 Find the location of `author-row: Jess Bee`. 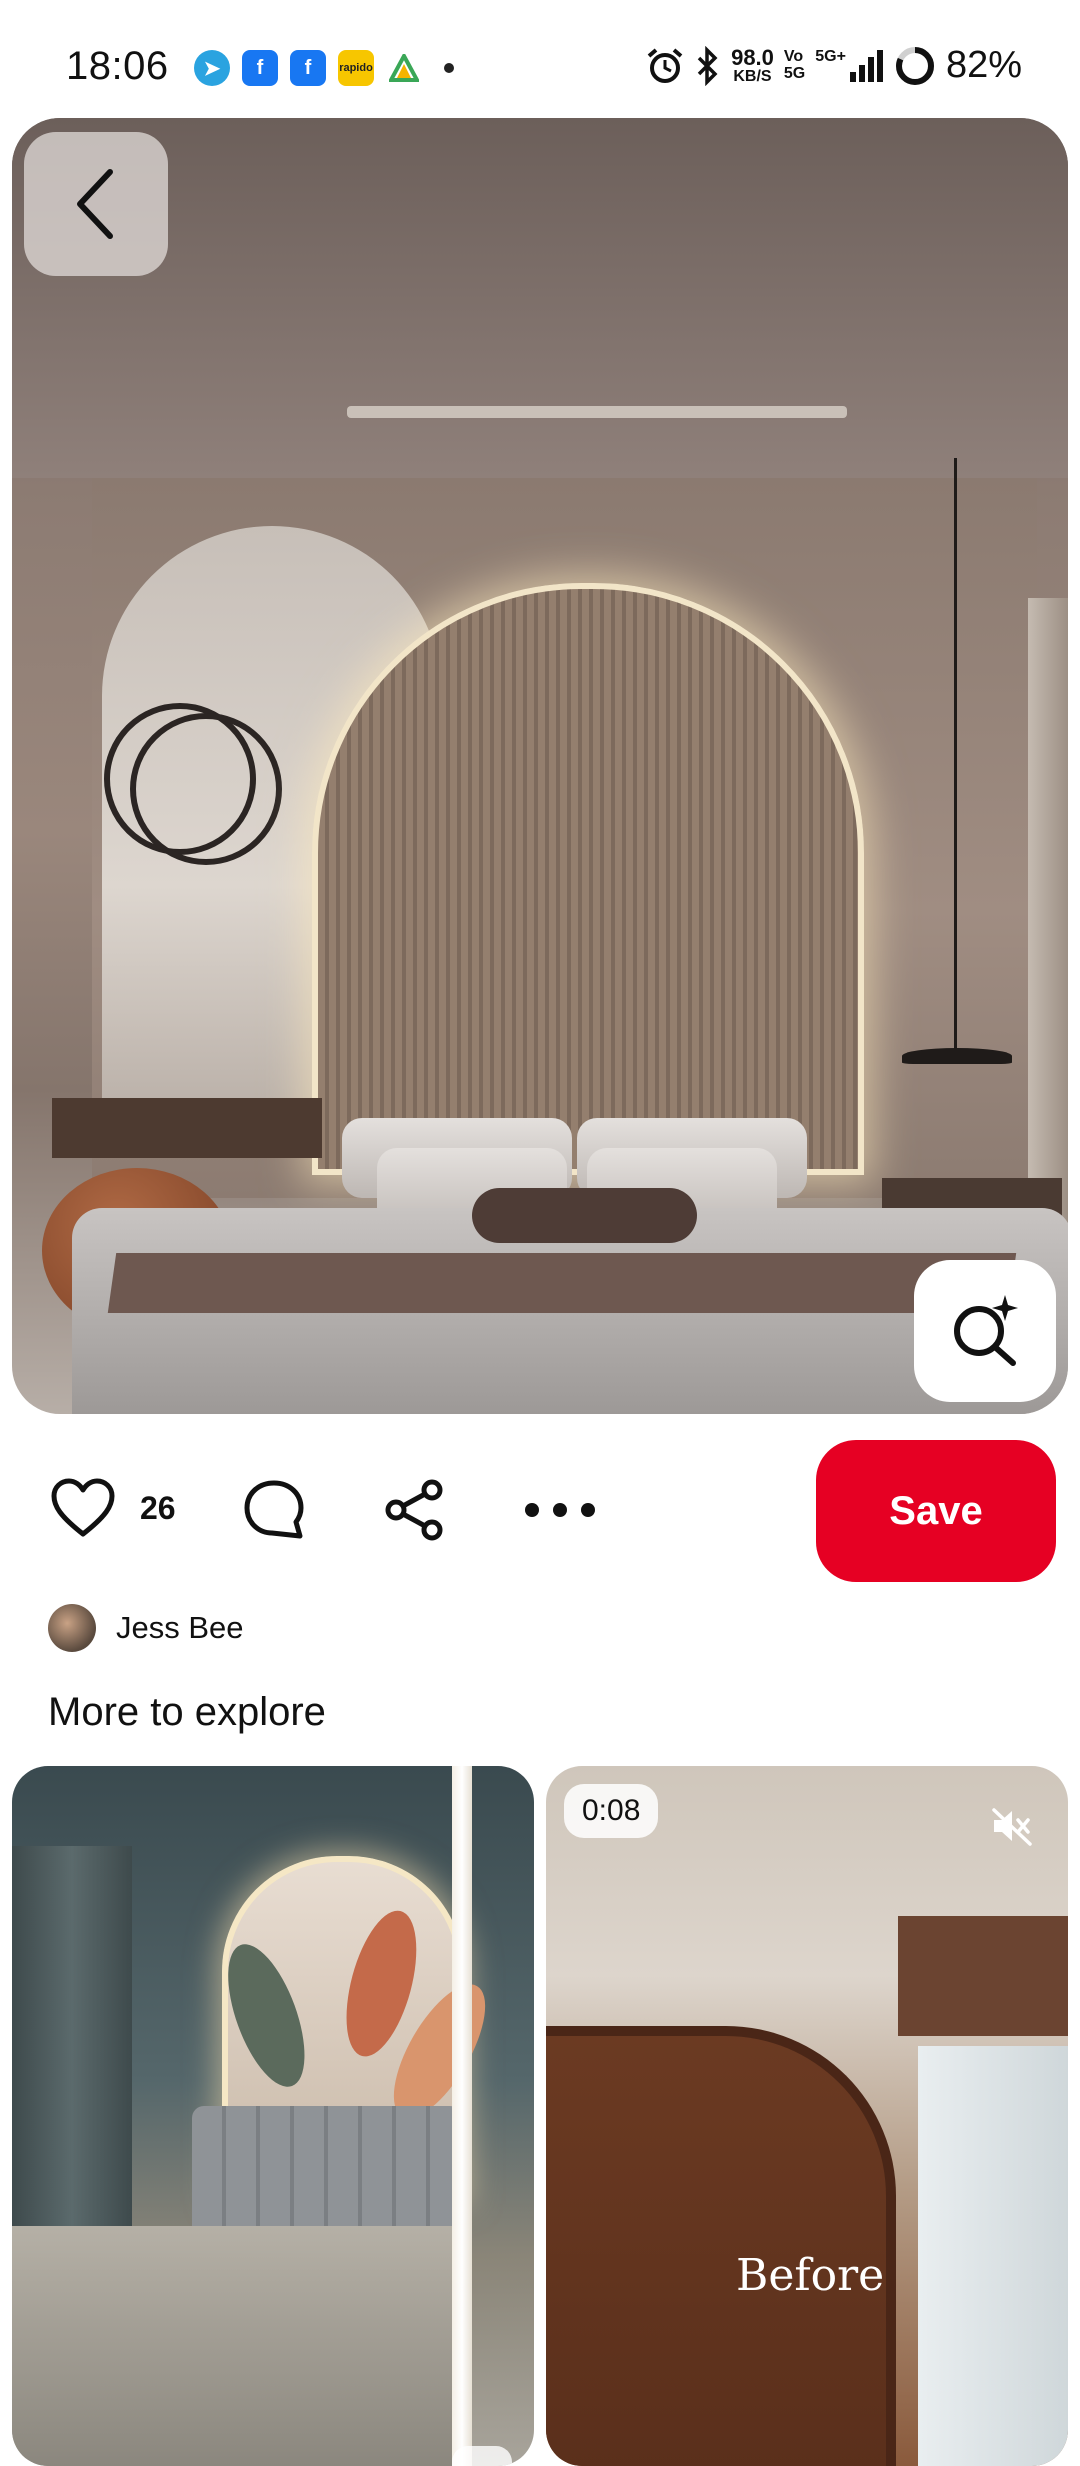

author-row: Jess Bee is located at coordinates (146, 1628).